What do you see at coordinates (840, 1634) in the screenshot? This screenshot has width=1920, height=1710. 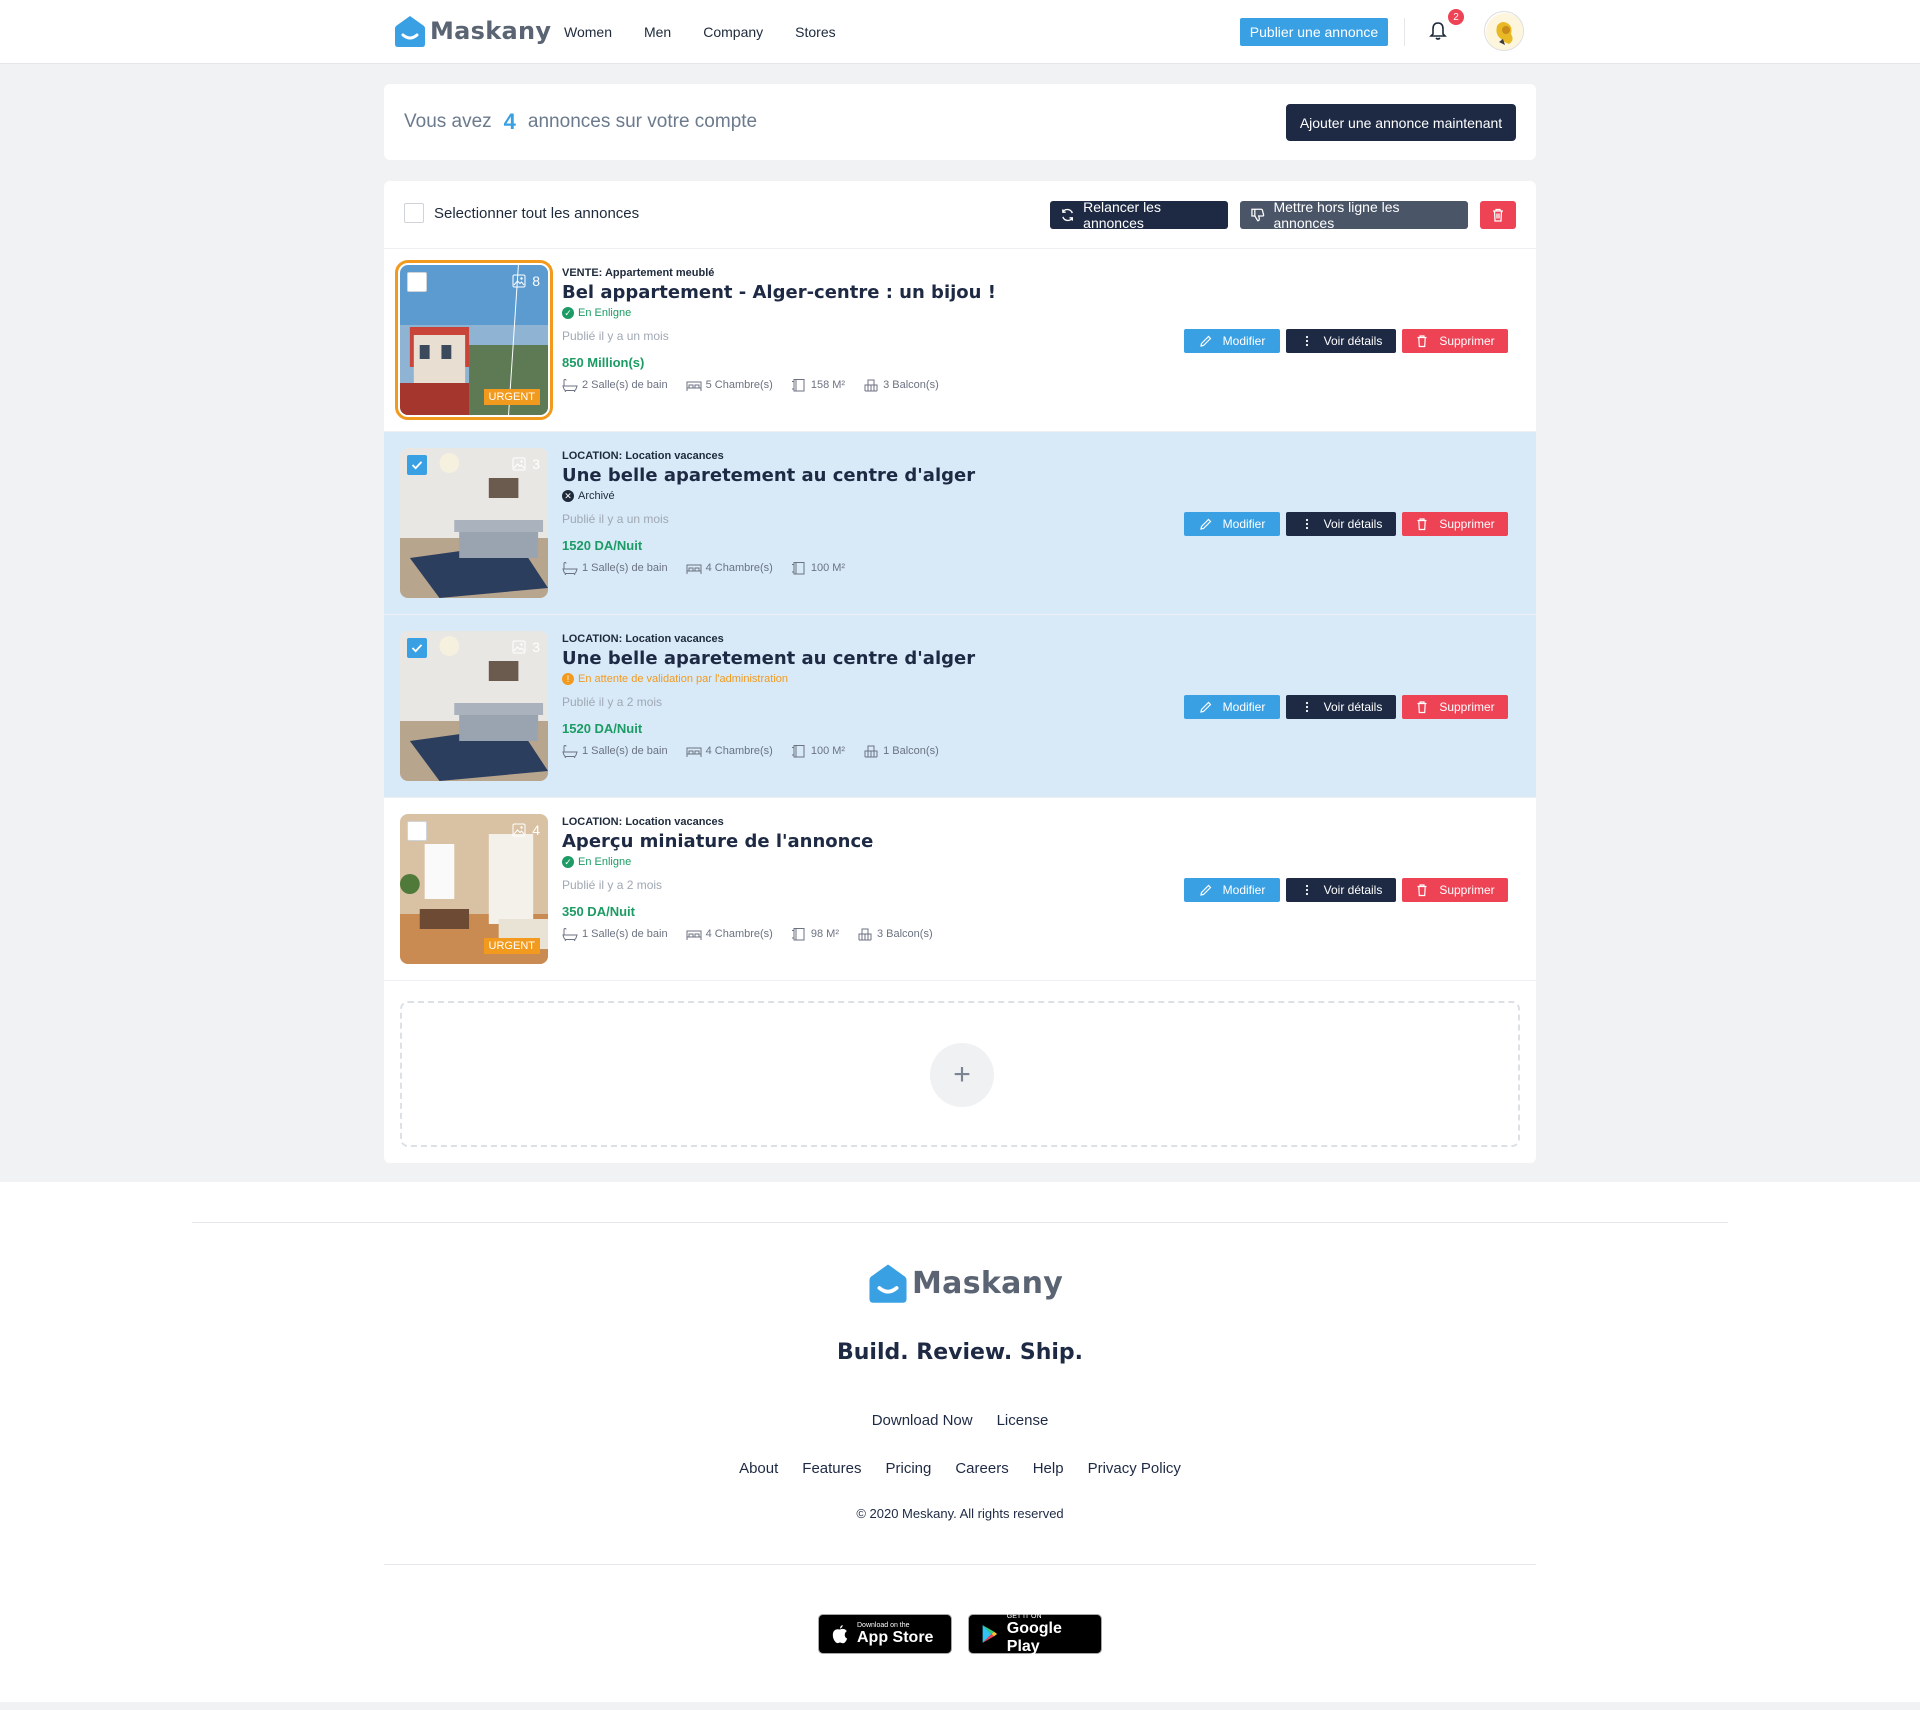 I see `apple-icon` at bounding box center [840, 1634].